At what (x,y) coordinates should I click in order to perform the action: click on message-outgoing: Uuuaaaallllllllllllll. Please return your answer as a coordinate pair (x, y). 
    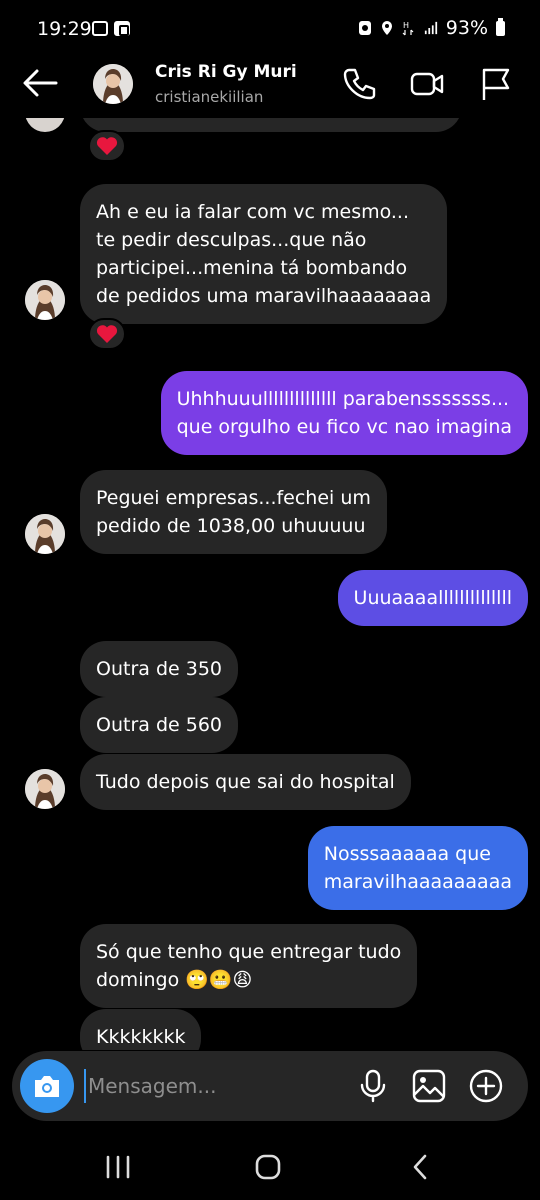
    Looking at the image, I should click on (432, 598).